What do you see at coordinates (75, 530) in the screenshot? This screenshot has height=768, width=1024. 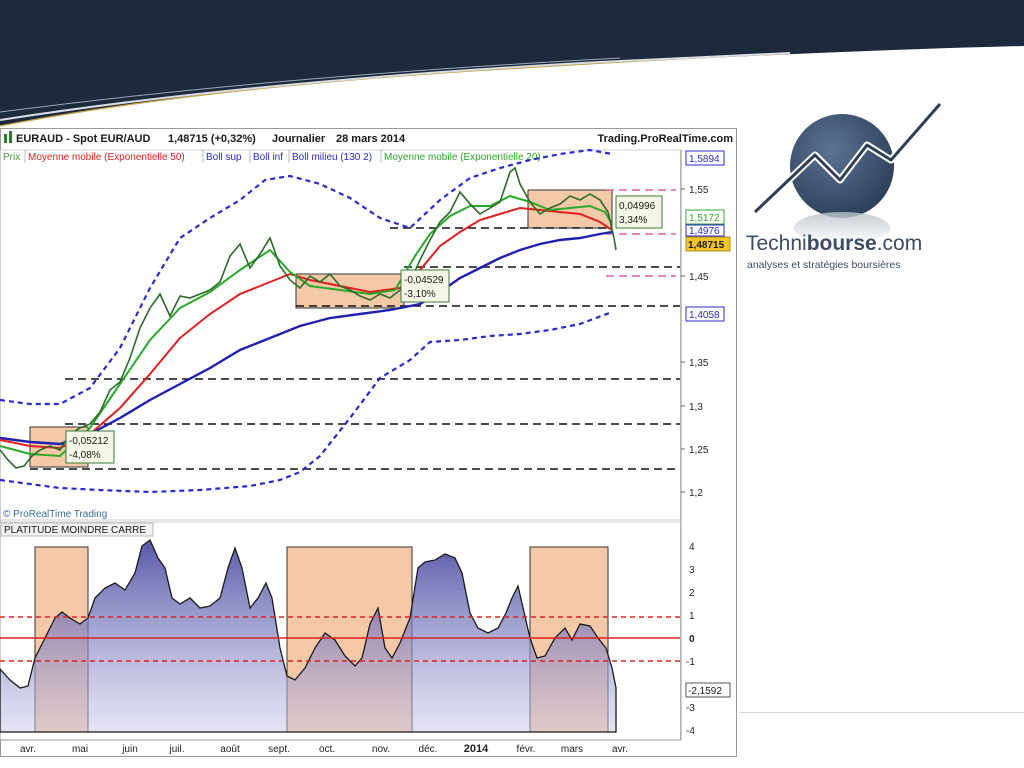 I see `indicator-title: PLATITUDE MOINDRE CARRE` at bounding box center [75, 530].